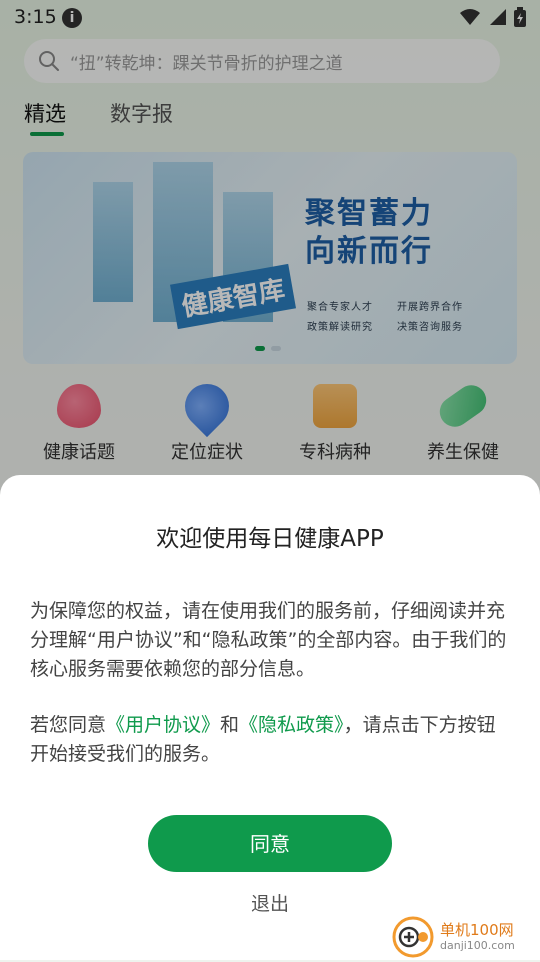 The image size is (540, 962). Describe the element at coordinates (269, 740) in the screenshot. I see `dialog-paragraph: 若您同意《用户协议》和《隐私政策》，请点击下方按钮开始接受我们的服务。` at that location.